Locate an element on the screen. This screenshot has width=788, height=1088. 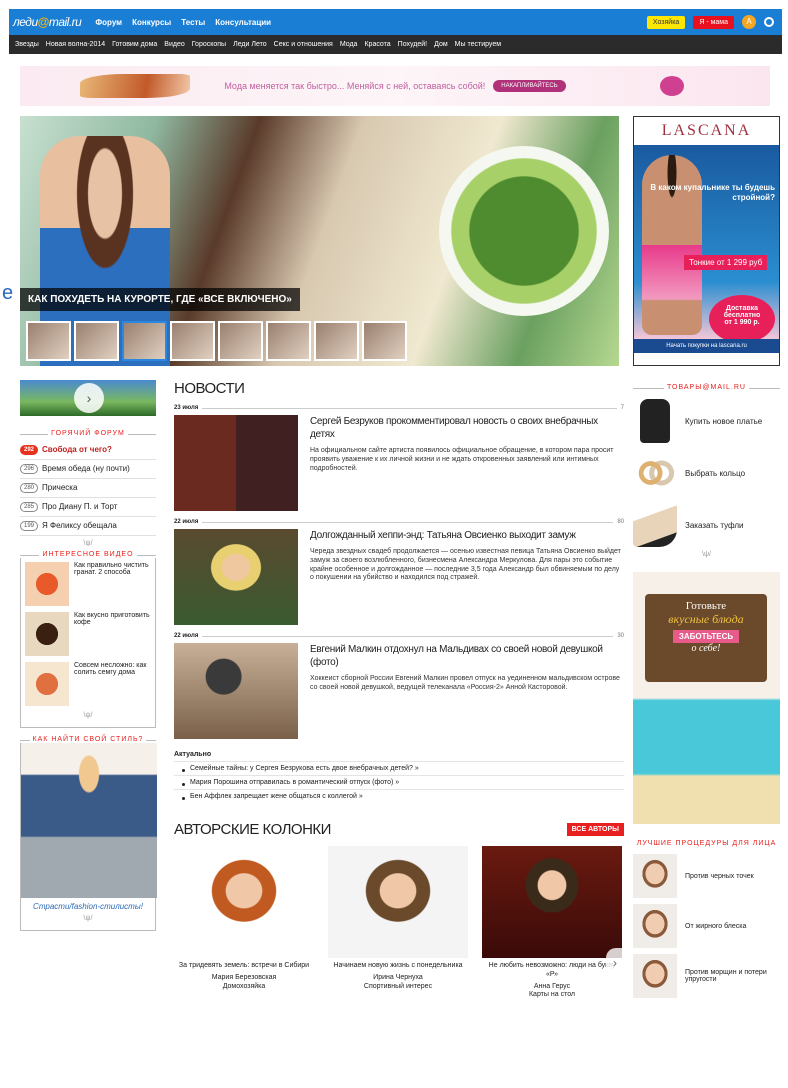
procedure-link: Против морщин и потери упругости is located at coordinates (732, 976).